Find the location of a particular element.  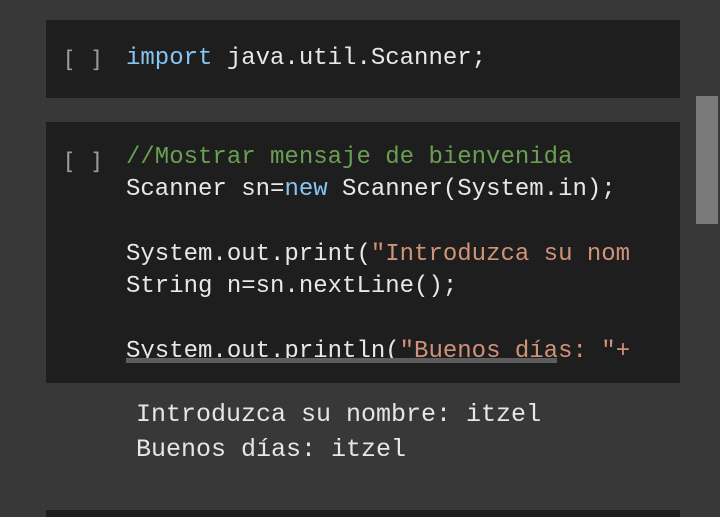

code-text: Scanner(System.in); is located at coordinates (471, 190).